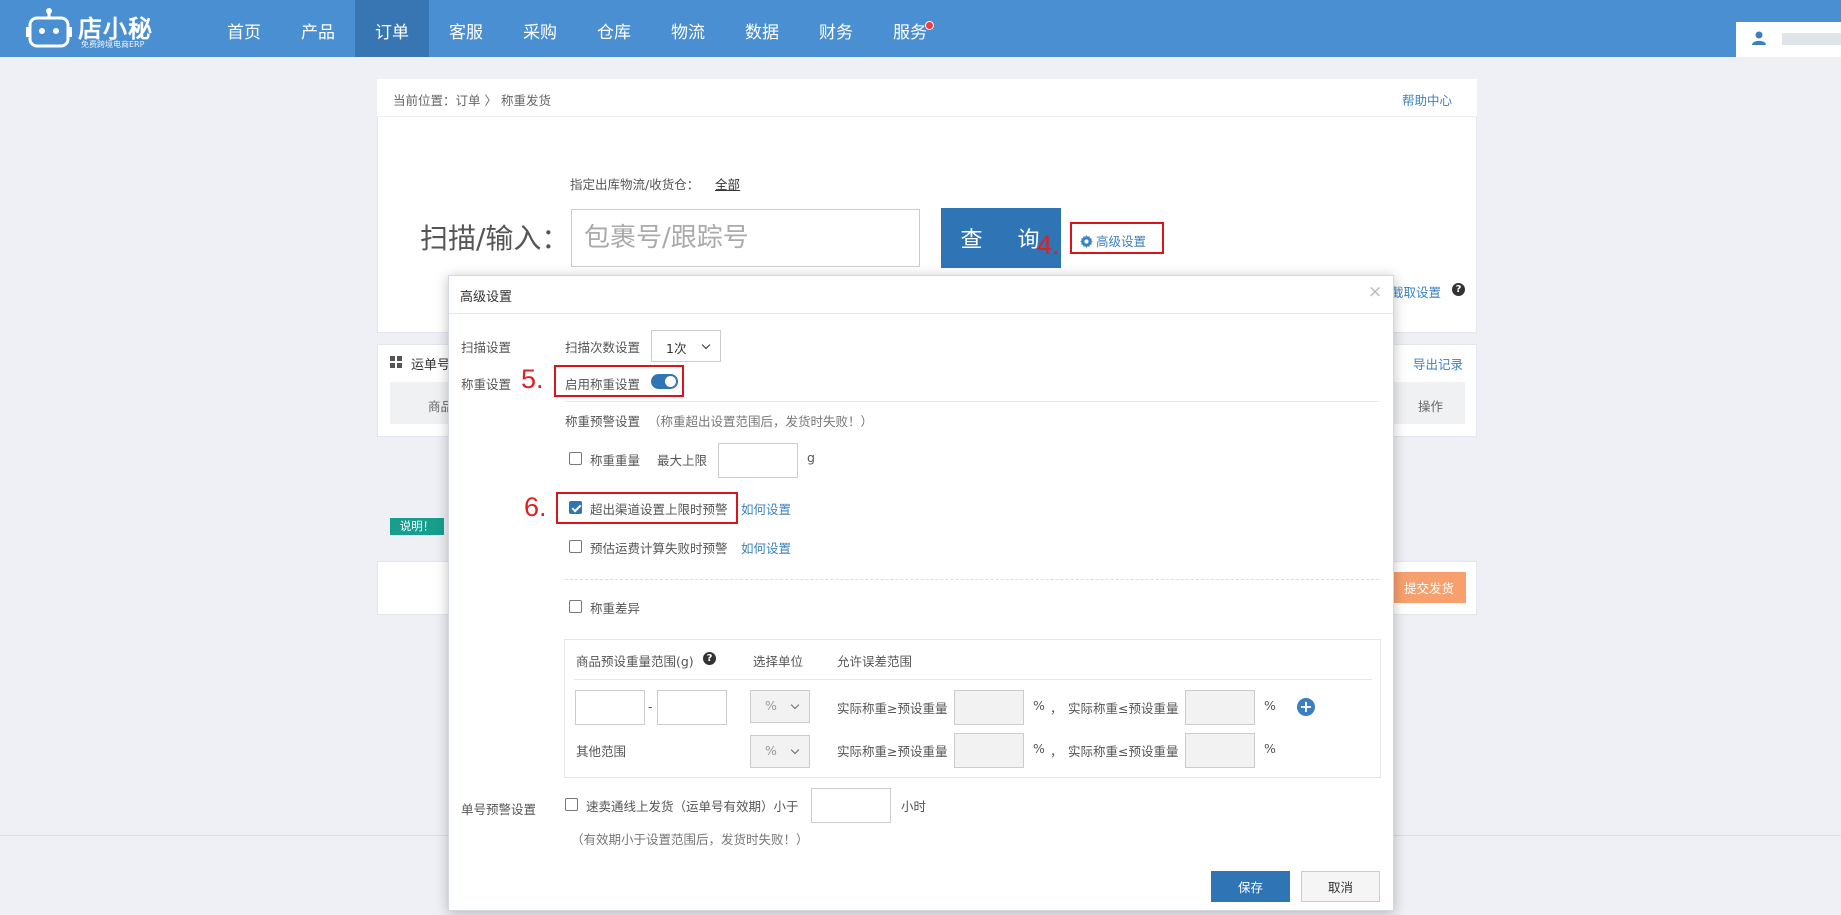 The image size is (1841, 915). What do you see at coordinates (892, 708) in the screenshot?
I see `ge-label: 实际称重≥预设重量` at bounding box center [892, 708].